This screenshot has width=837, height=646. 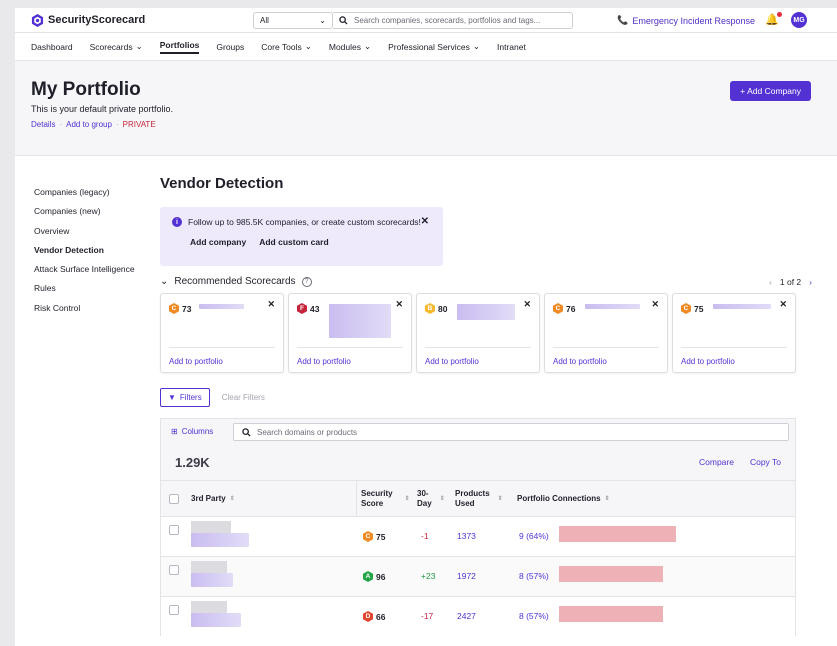 I want to click on nav-groups: Groups, so click(x=230, y=47).